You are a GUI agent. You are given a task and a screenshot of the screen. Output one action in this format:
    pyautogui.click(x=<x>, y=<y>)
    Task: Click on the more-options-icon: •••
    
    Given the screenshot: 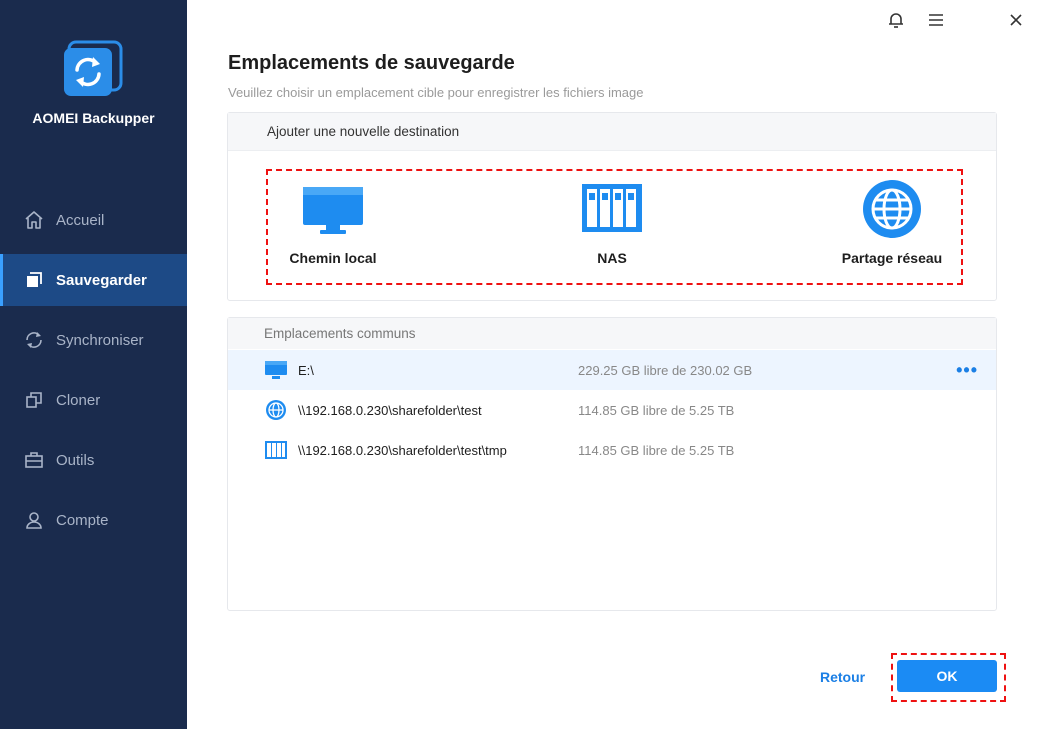 What is the action you would take?
    pyautogui.click(x=967, y=370)
    